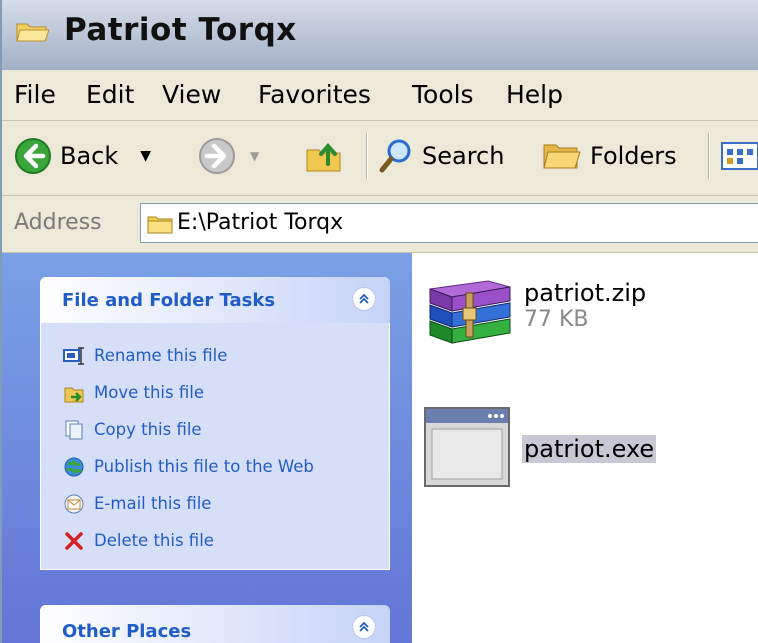 This screenshot has height=643, width=758. Describe the element at coordinates (443, 94) in the screenshot. I see `menu-tools: Tools` at that location.